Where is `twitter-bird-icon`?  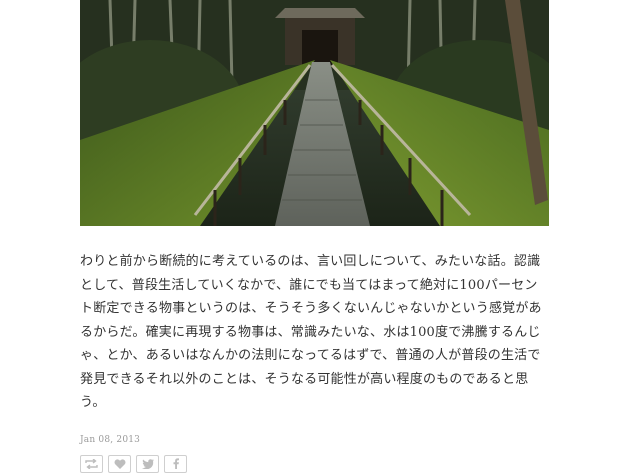
twitter-bird-icon is located at coordinates (147, 463).